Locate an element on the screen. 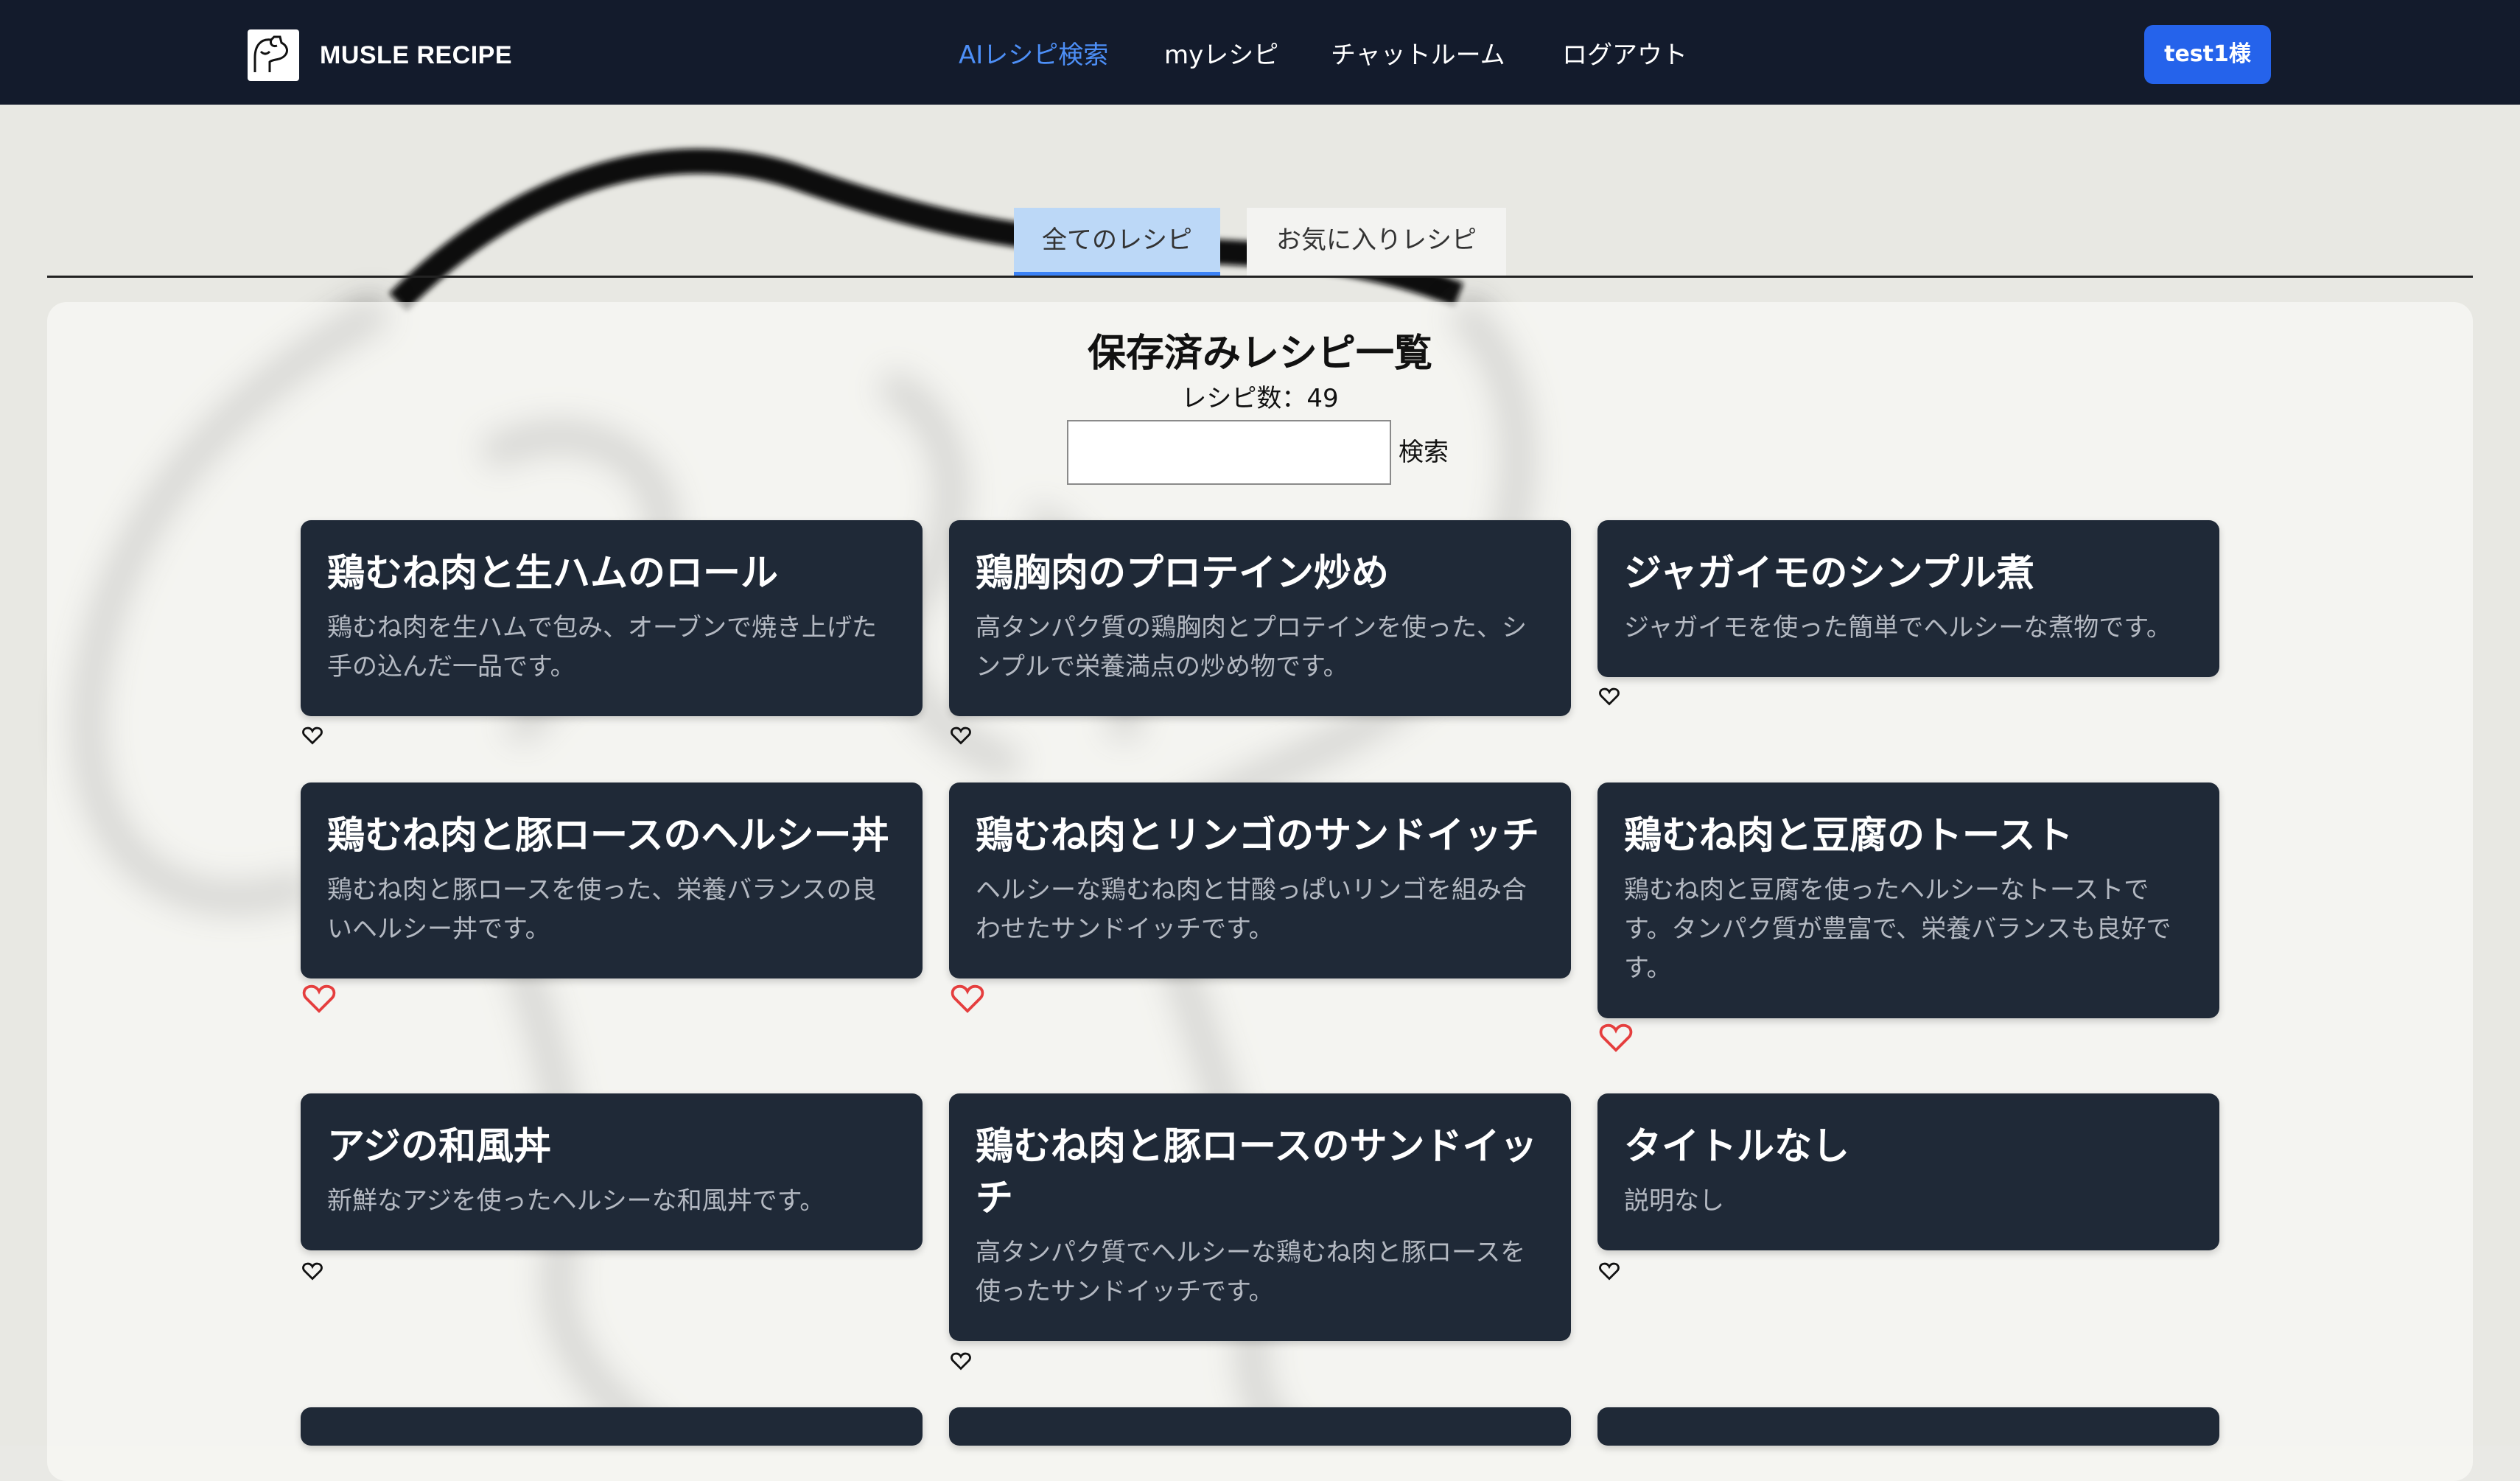 The height and width of the screenshot is (1481, 2520). recipe-title: 鶏むね肉と豚ロースのサンドイッチ is located at coordinates (1257, 1172).